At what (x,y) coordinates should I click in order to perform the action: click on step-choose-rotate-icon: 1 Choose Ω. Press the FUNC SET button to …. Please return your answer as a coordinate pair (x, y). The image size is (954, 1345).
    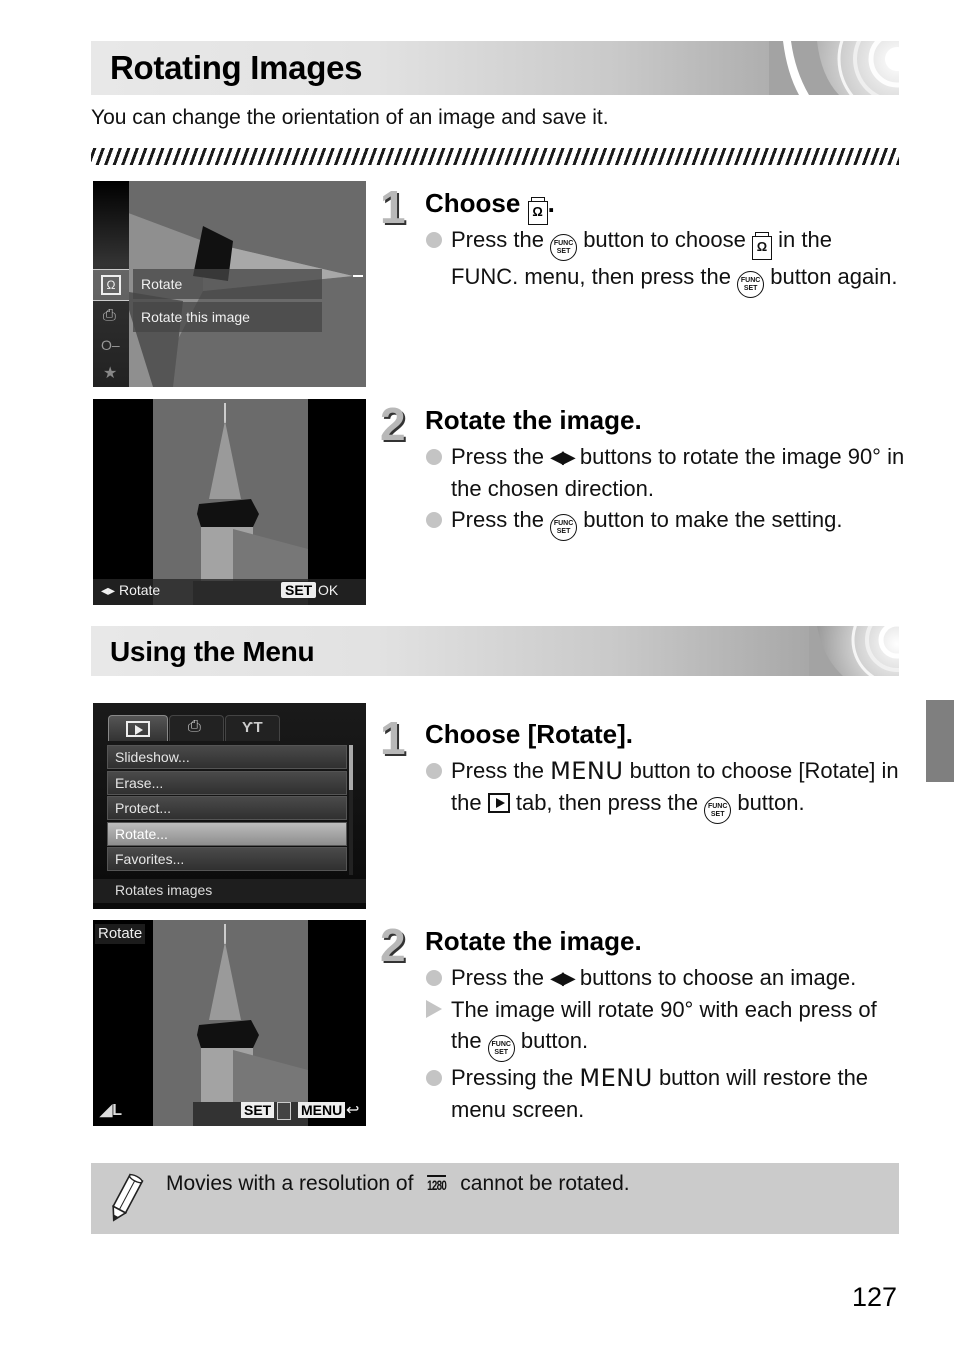
    Looking at the image, I should click on (640, 254).